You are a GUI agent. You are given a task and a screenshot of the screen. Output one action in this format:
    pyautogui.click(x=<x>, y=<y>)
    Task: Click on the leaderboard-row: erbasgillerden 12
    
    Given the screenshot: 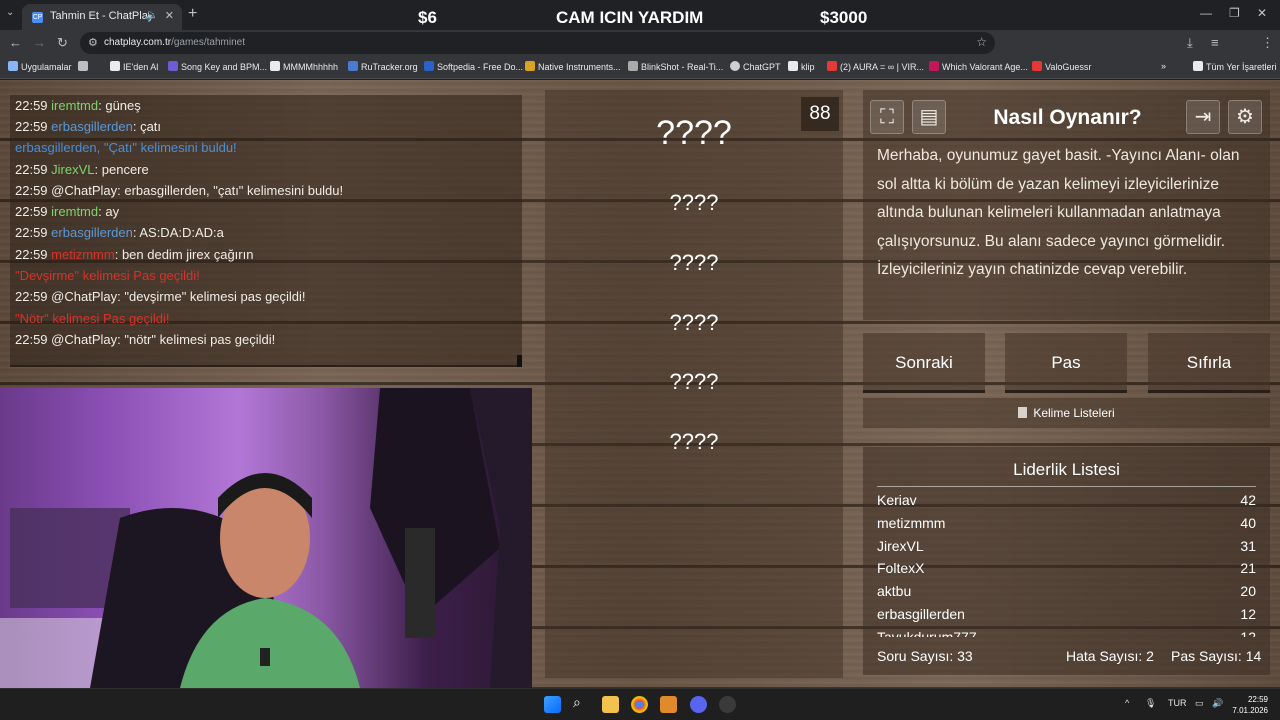 What is the action you would take?
    pyautogui.click(x=1066, y=614)
    